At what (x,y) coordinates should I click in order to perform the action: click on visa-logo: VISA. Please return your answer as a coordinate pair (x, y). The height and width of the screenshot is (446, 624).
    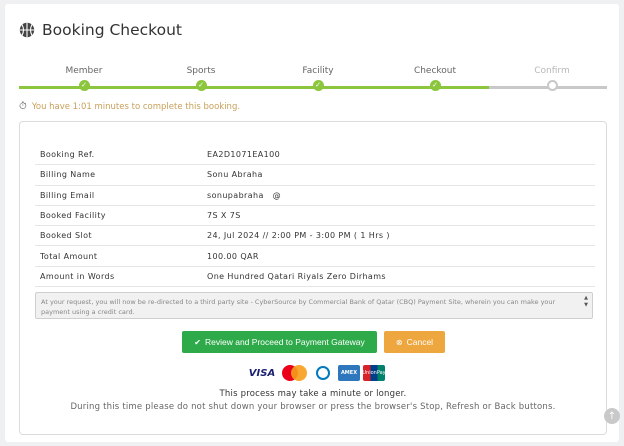
    Looking at the image, I should click on (262, 373).